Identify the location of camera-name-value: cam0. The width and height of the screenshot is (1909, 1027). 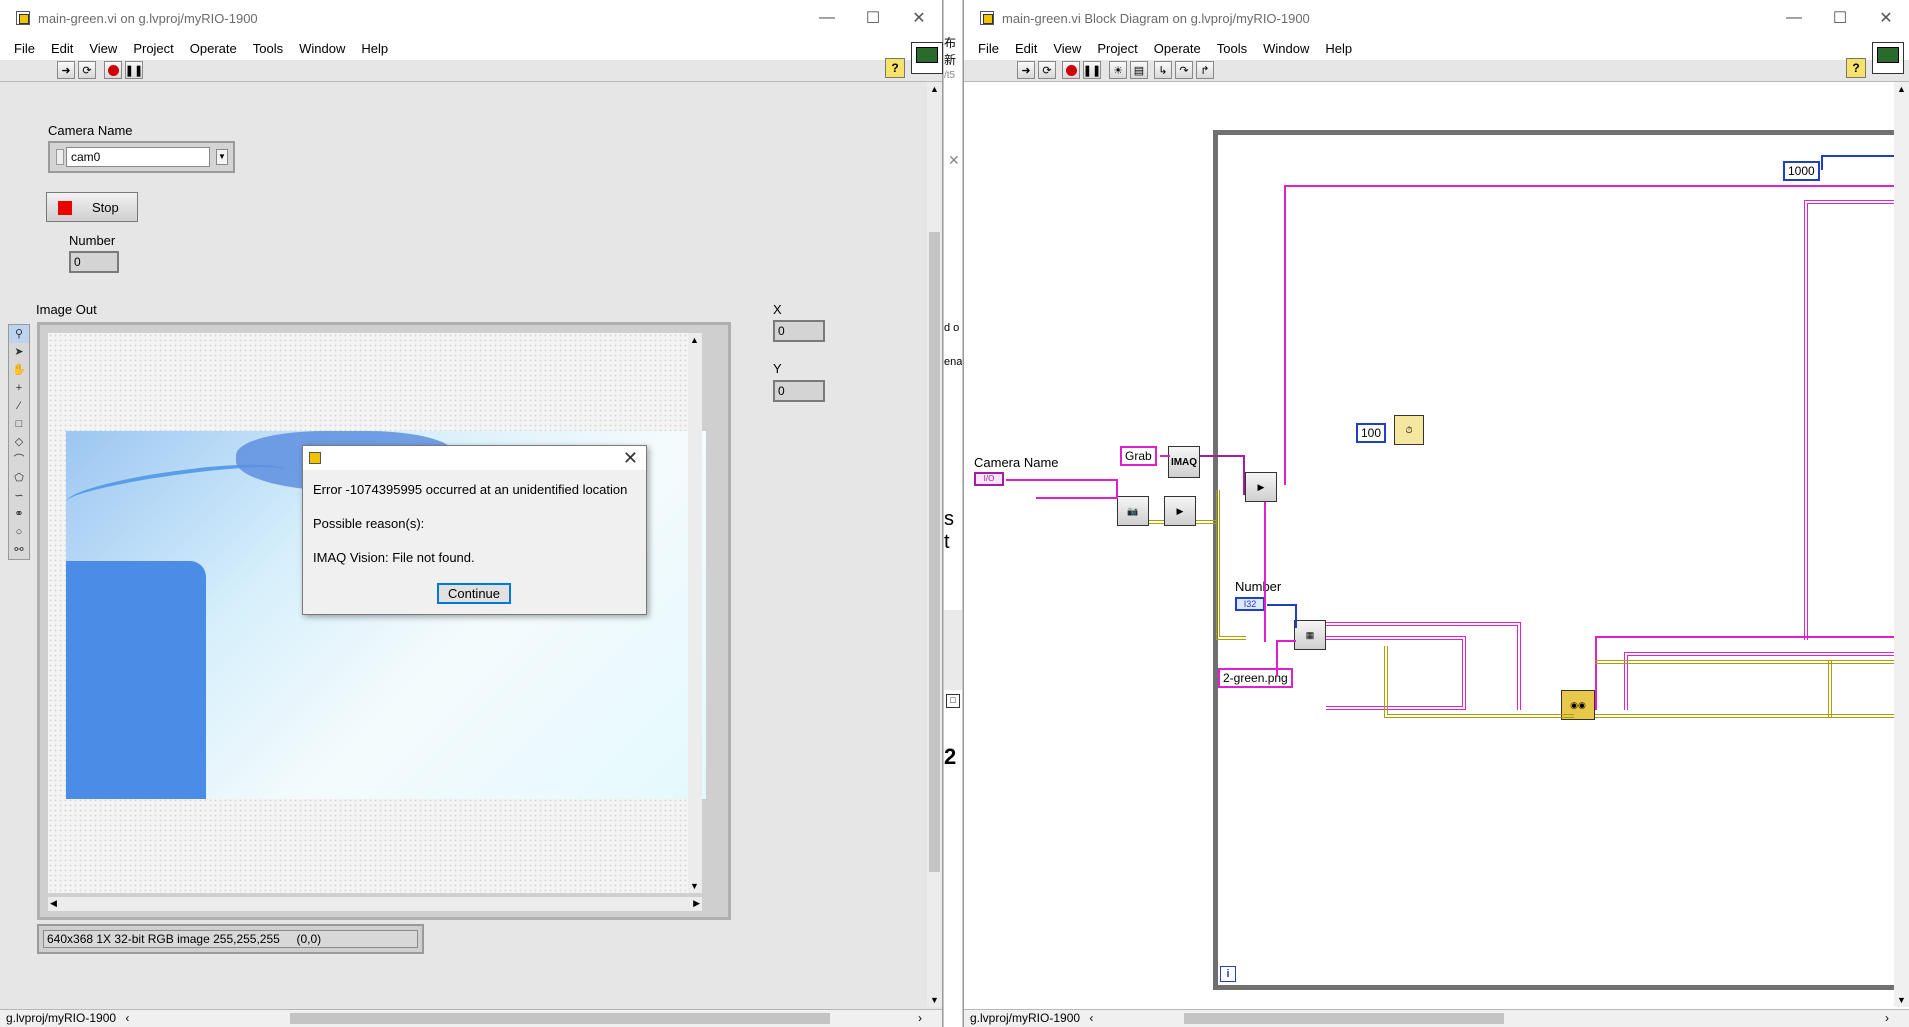
(138, 157).